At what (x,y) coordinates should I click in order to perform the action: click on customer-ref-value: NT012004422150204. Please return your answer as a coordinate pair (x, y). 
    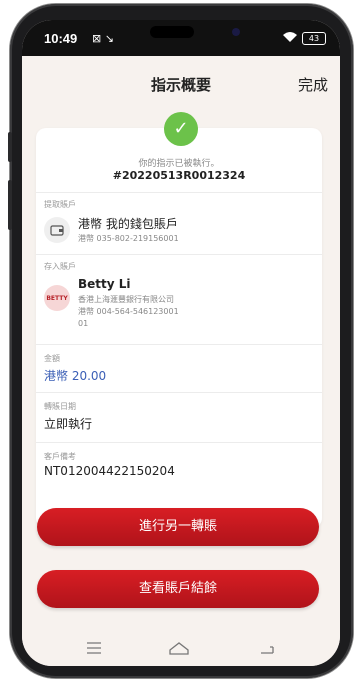
    Looking at the image, I should click on (109, 471).